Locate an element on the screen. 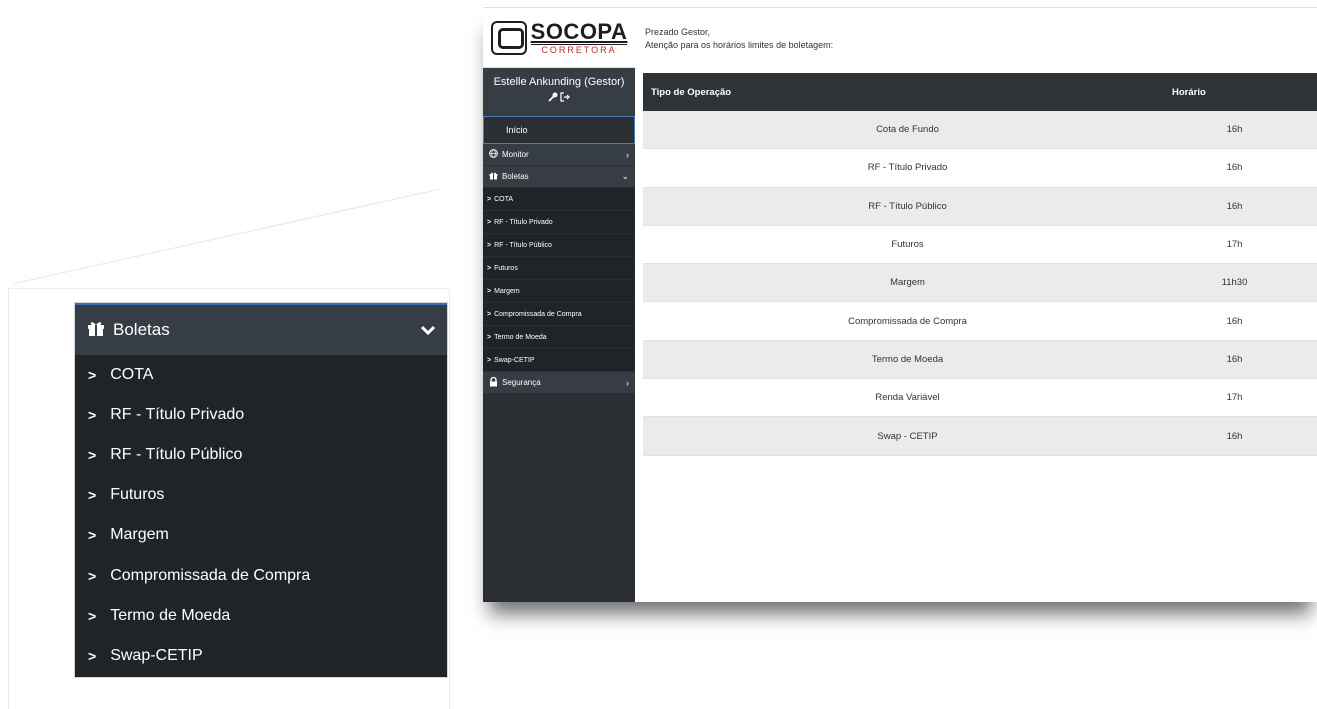 The image size is (1317, 709). sidebar-subitem-compromissada: > Compromissada de Compra is located at coordinates (559, 314).